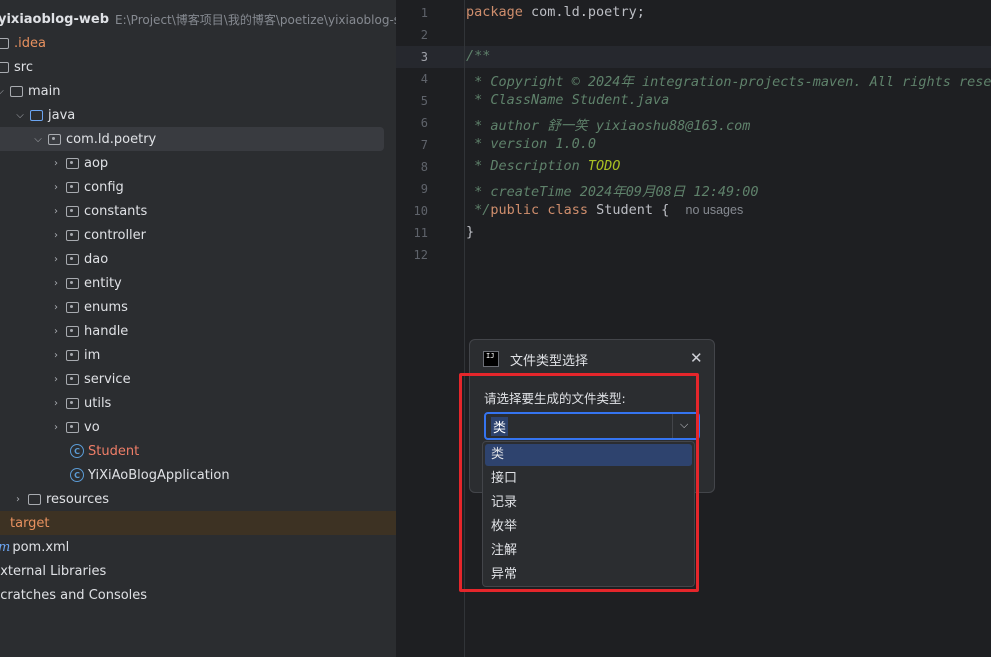  What do you see at coordinates (588, 455) in the screenshot?
I see `file-type-option: 类` at bounding box center [588, 455].